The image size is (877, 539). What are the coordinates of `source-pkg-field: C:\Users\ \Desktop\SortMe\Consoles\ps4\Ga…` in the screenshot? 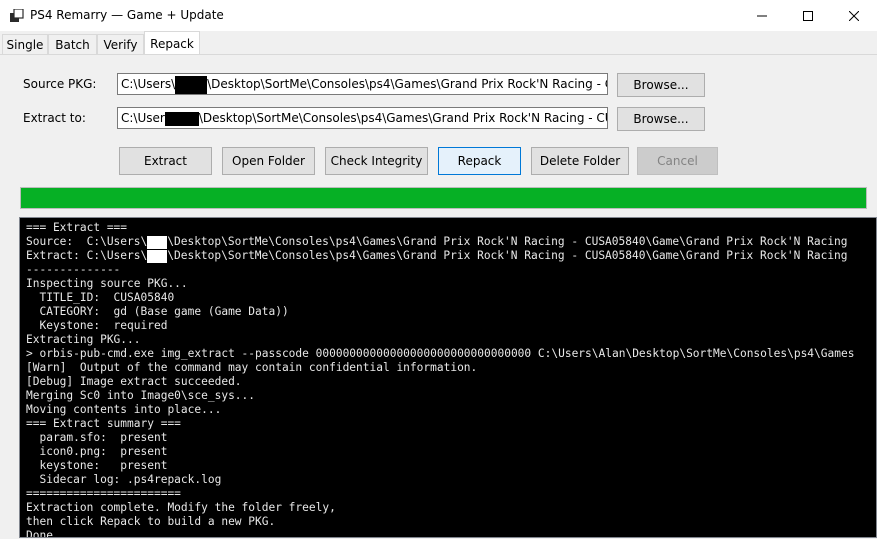 It's located at (362, 84).